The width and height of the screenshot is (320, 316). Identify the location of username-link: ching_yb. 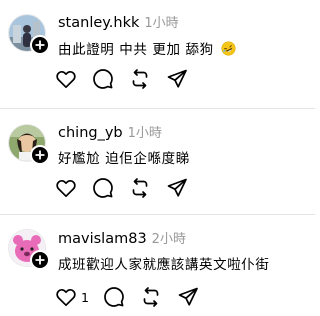
(90, 133).